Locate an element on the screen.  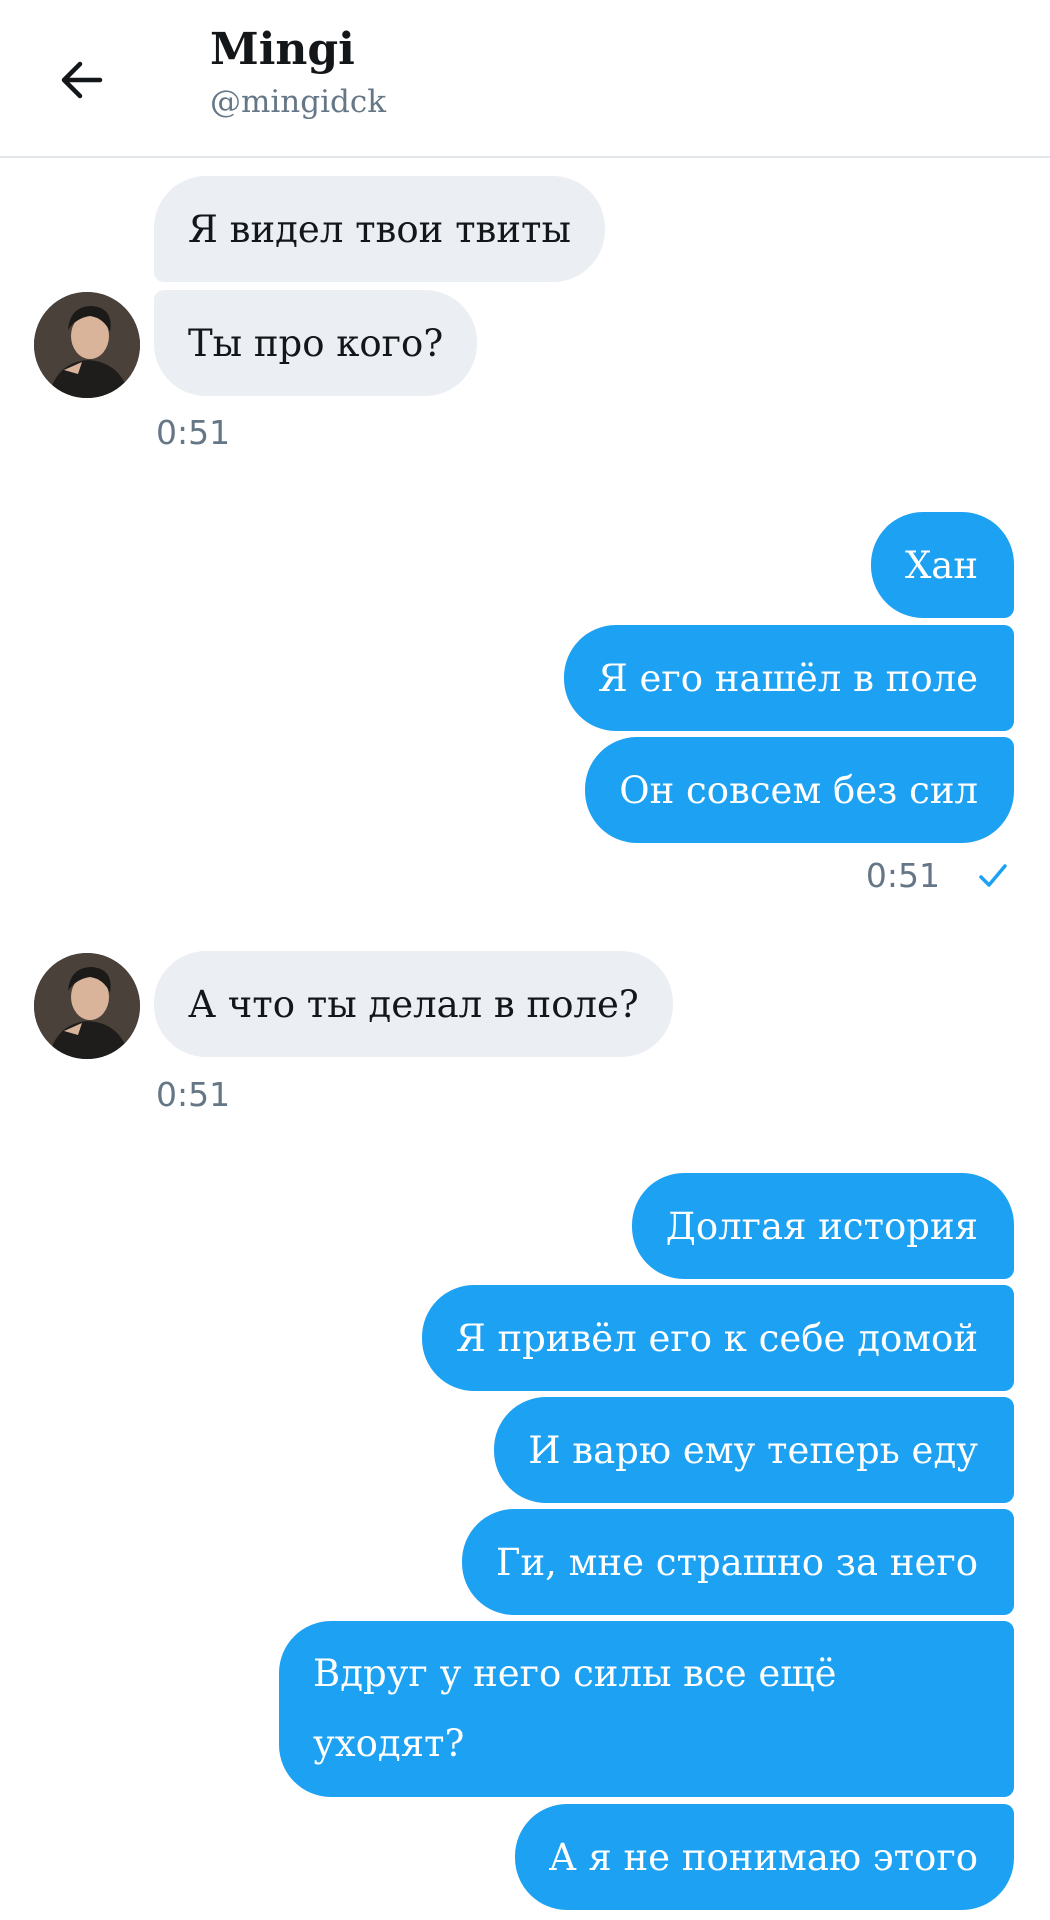
message-bubble-outgoing: Ги, мне страшно за него is located at coordinates (737, 1562).